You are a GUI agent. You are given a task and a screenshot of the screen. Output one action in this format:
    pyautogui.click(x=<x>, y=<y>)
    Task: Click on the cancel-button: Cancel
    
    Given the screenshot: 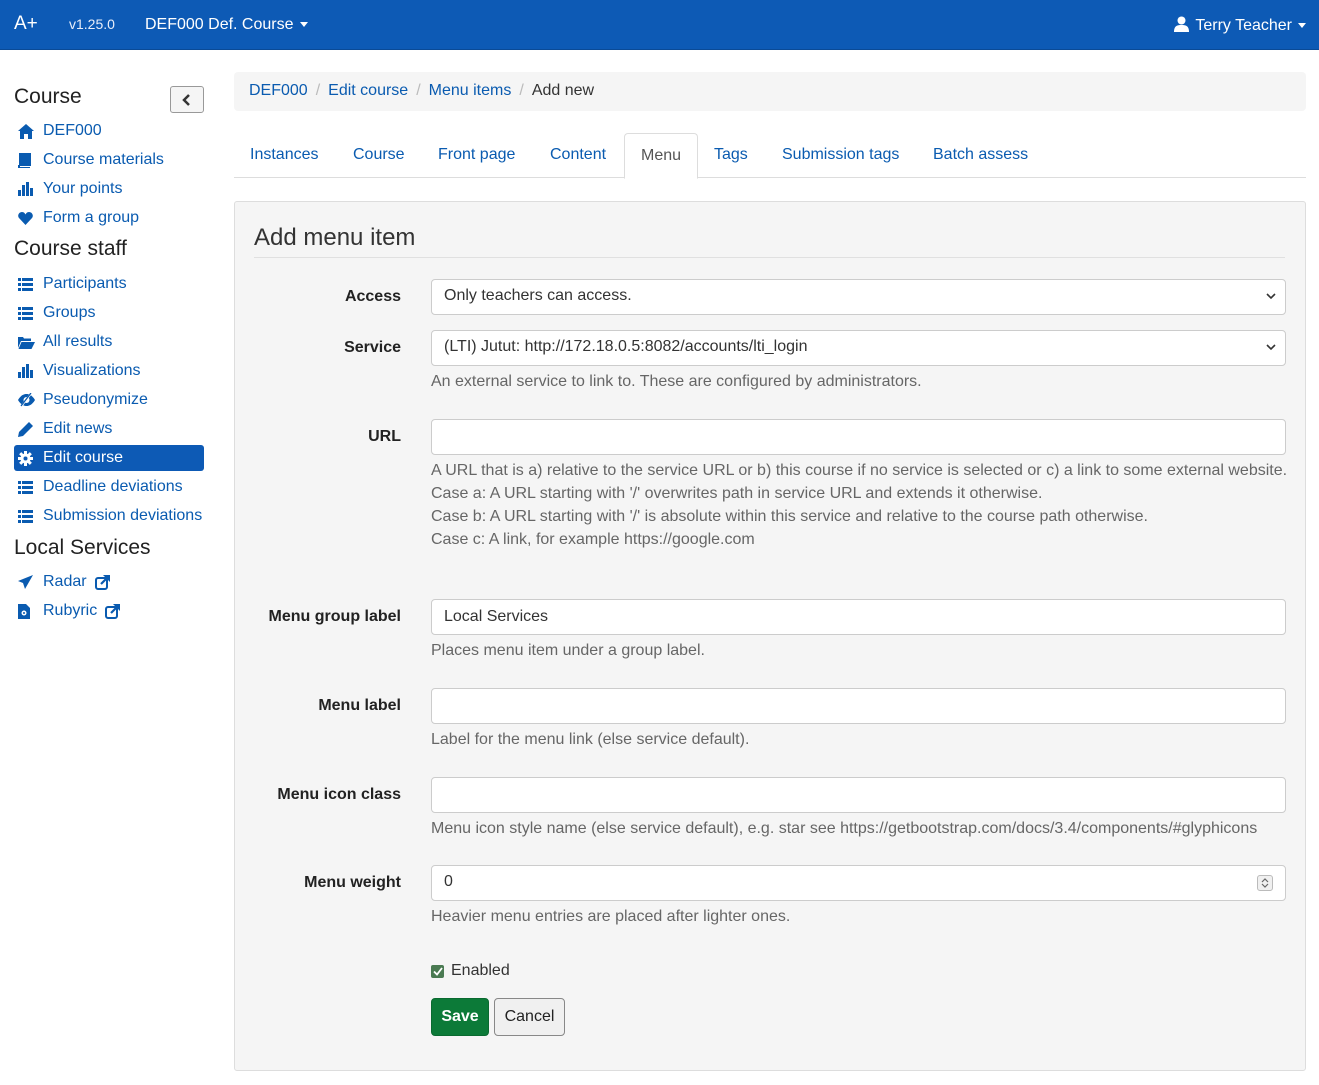 What is the action you would take?
    pyautogui.click(x=529, y=1017)
    